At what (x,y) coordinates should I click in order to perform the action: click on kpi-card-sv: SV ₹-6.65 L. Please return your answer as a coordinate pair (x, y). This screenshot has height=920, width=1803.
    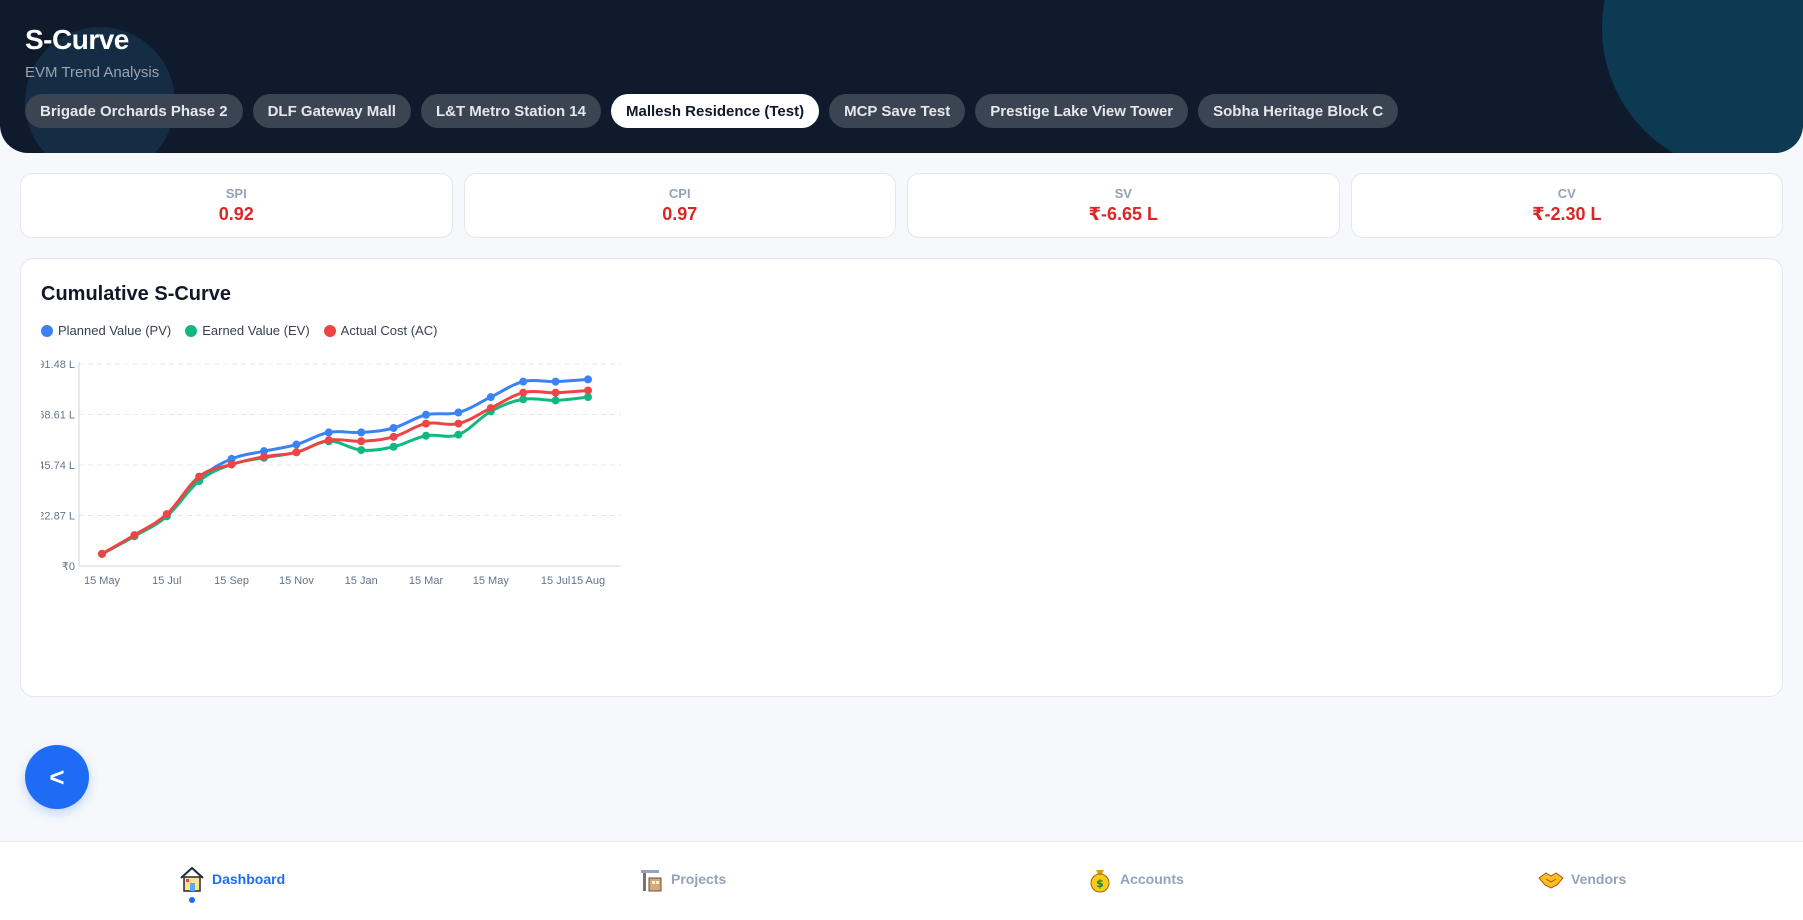
    Looking at the image, I should click on (1123, 205).